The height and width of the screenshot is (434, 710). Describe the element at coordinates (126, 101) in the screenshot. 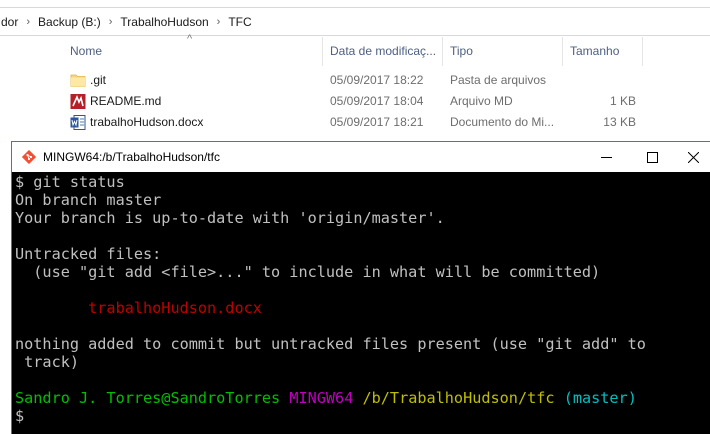

I see `file-name: README.md` at that location.